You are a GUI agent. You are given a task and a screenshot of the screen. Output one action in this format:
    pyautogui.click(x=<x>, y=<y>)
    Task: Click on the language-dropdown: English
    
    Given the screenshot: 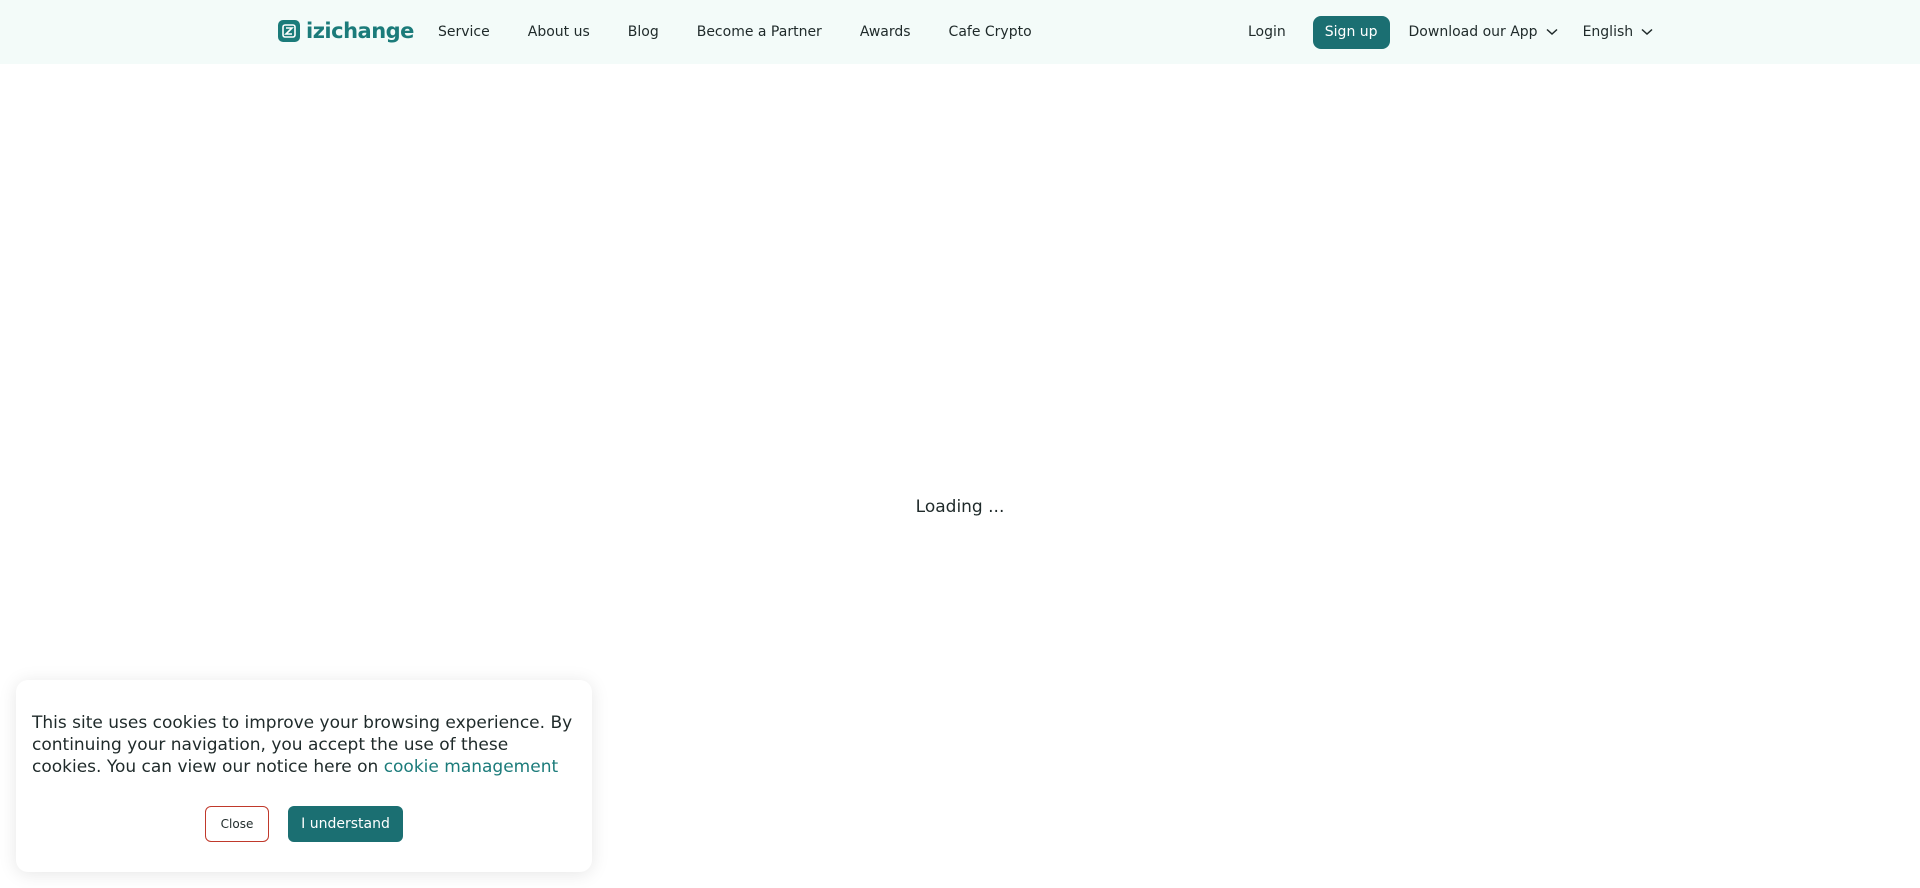 What is the action you would take?
    pyautogui.click(x=1618, y=32)
    